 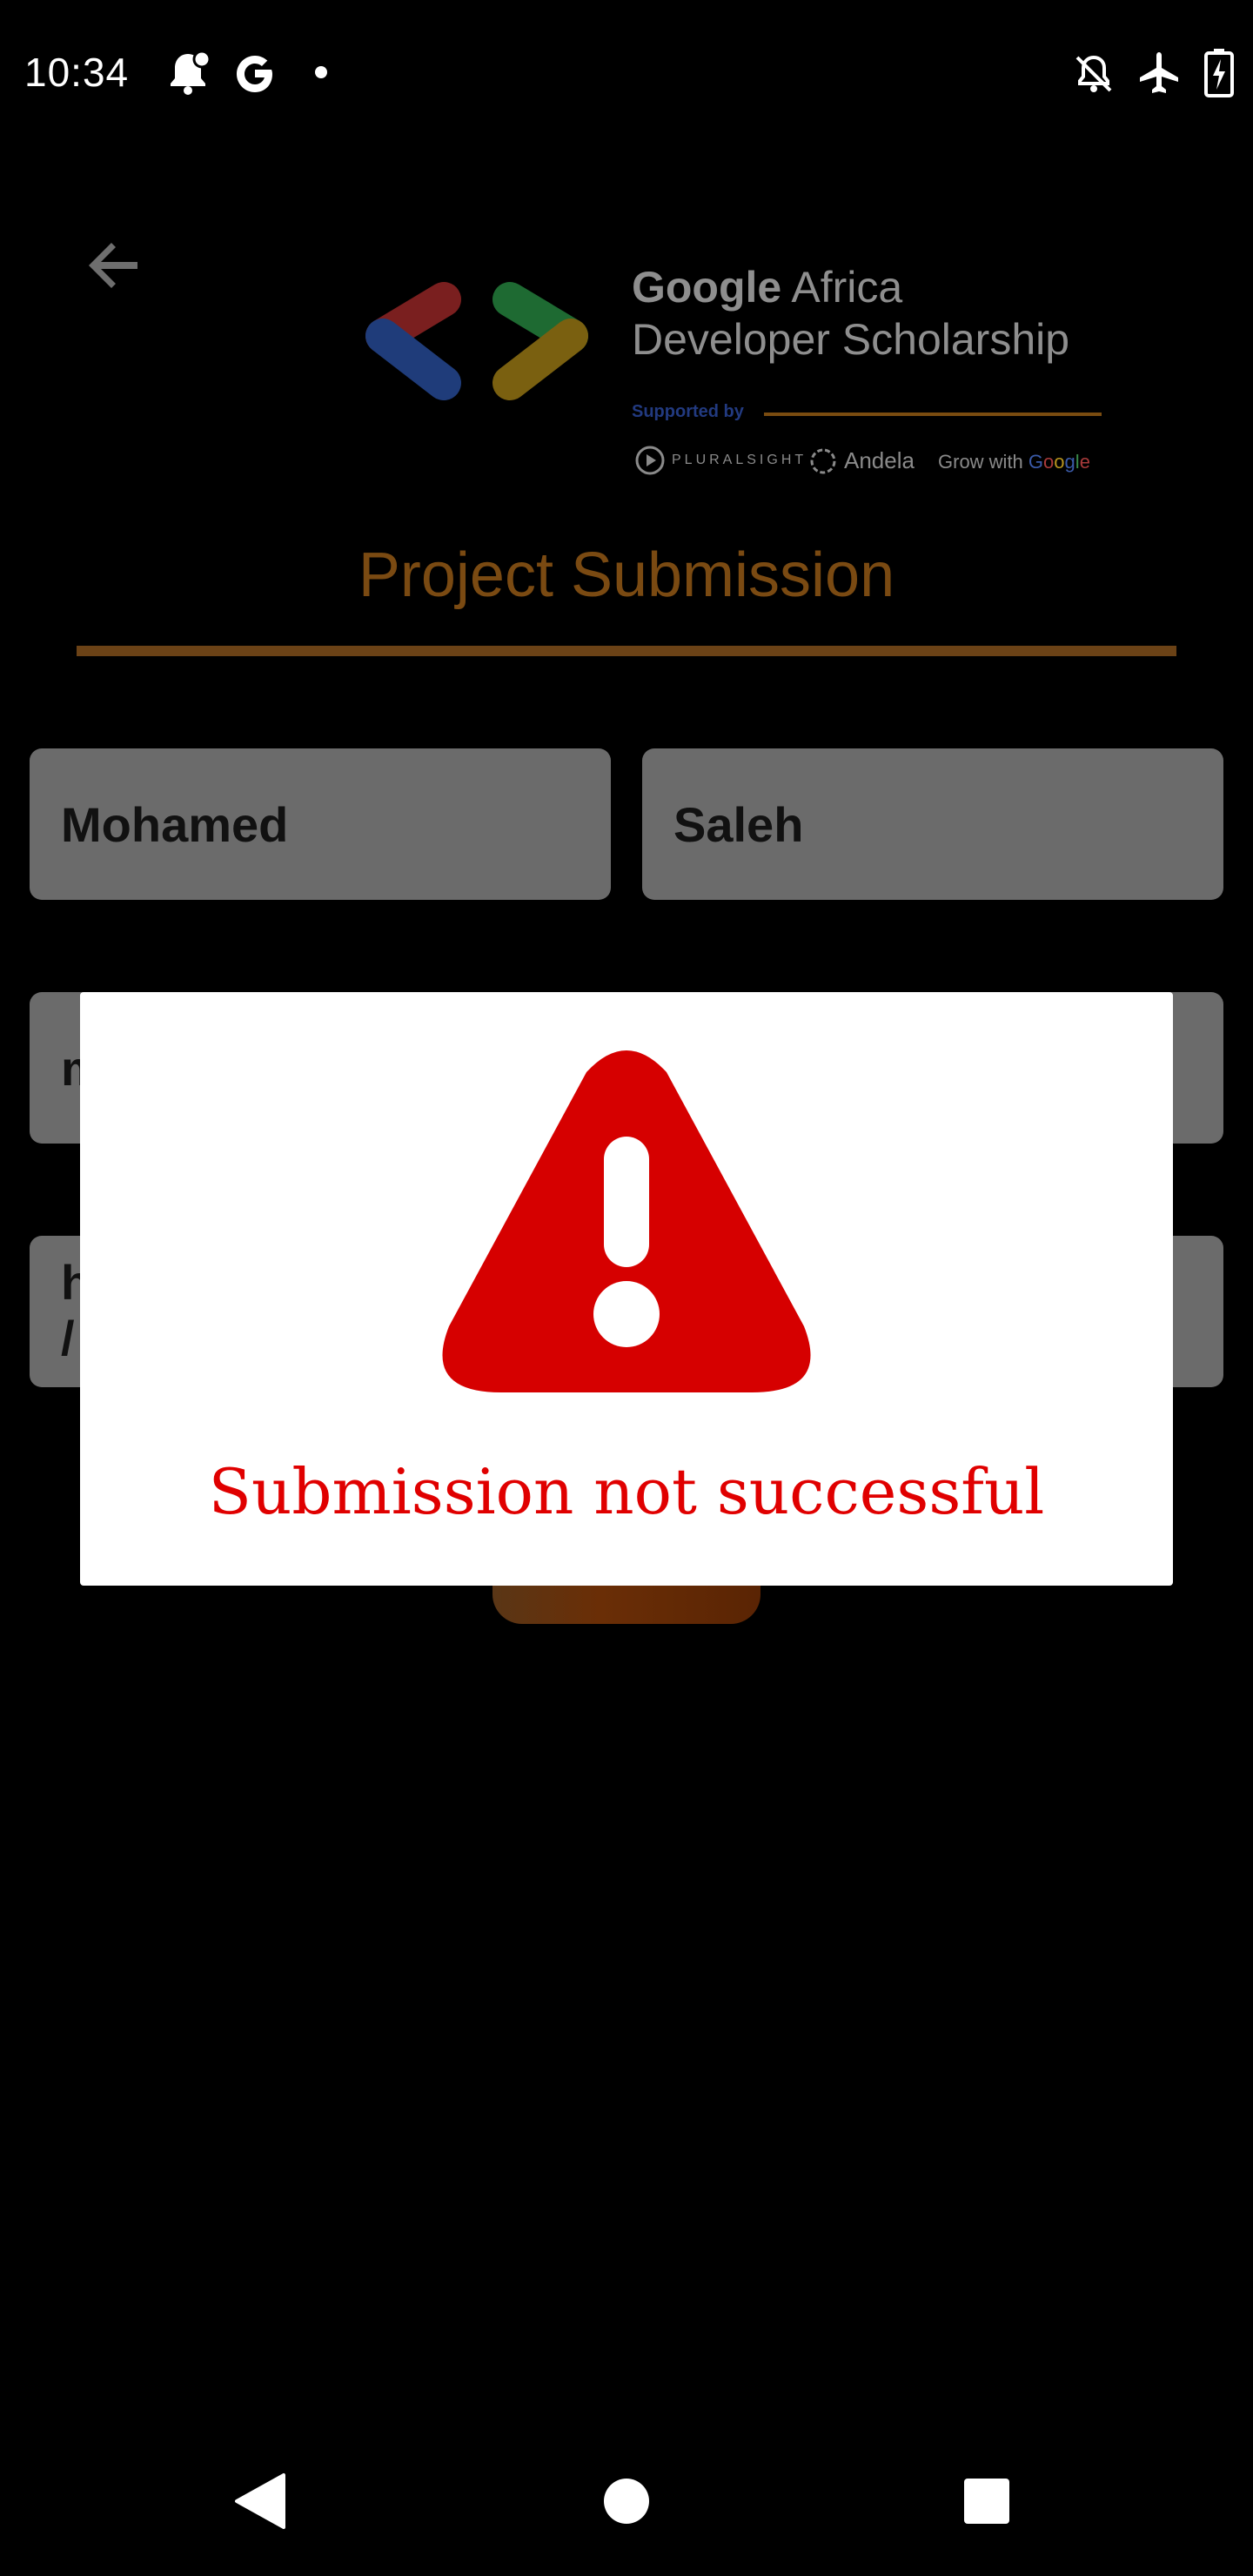 What do you see at coordinates (1219, 73) in the screenshot?
I see `battery-charging-icon` at bounding box center [1219, 73].